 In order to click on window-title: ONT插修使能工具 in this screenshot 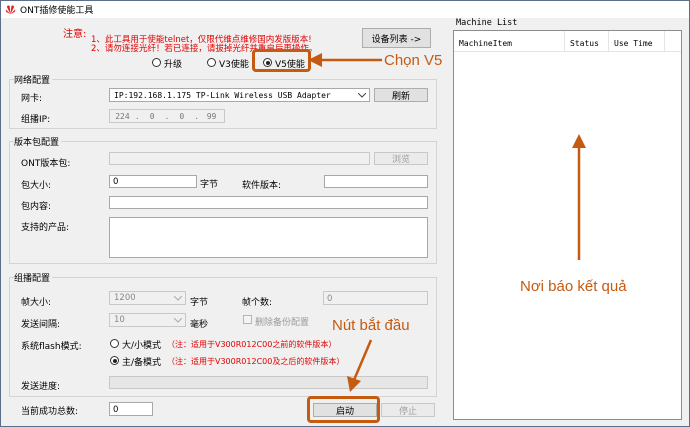, I will do `click(57, 11)`.